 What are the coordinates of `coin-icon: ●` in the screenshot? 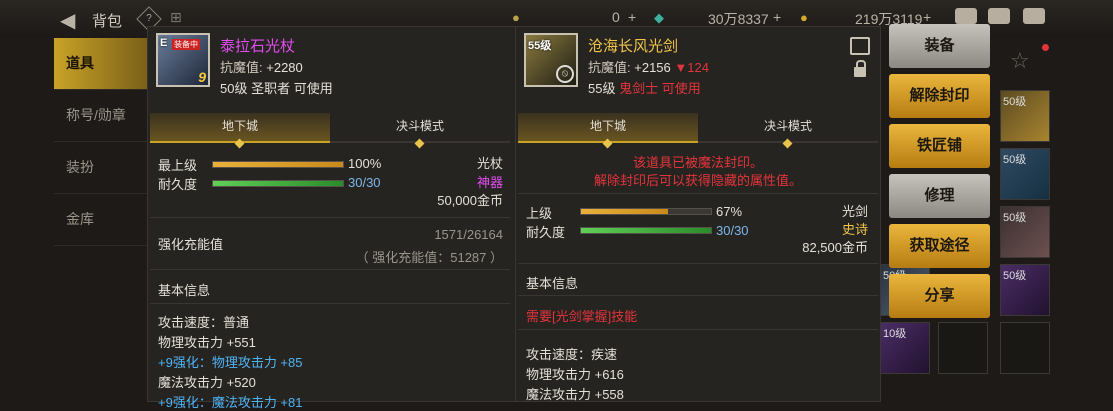 It's located at (516, 17).